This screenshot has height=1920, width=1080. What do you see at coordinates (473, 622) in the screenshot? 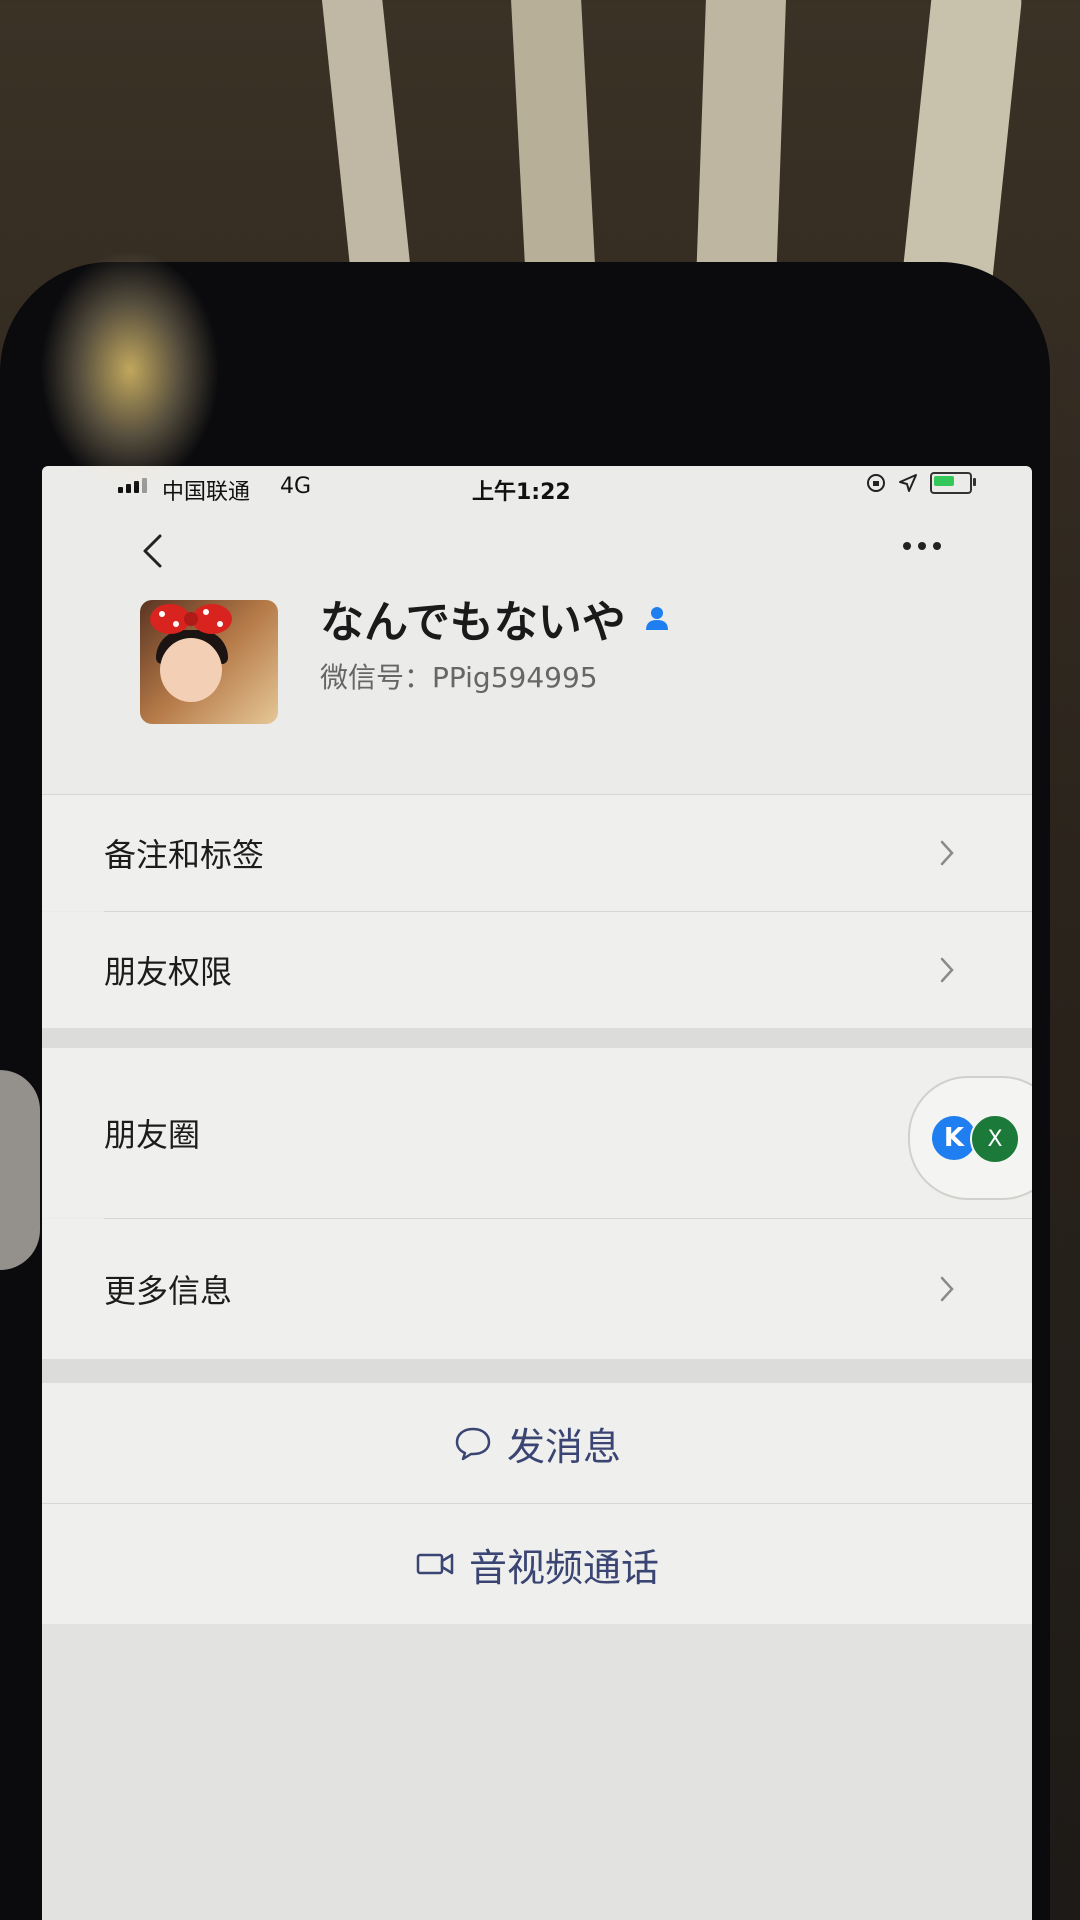
I see `profile-name-text: なんでもないや` at bounding box center [473, 622].